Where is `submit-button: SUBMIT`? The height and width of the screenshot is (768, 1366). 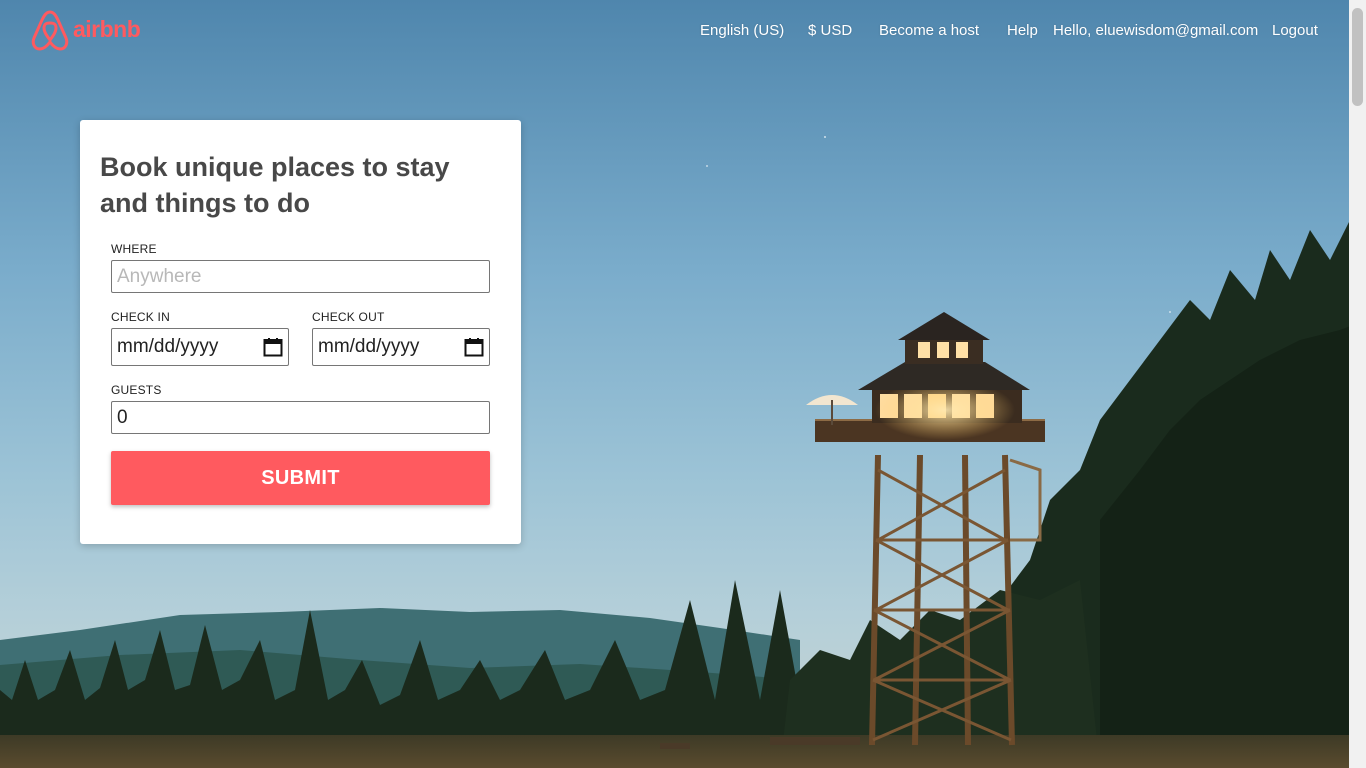
submit-button: SUBMIT is located at coordinates (300, 478).